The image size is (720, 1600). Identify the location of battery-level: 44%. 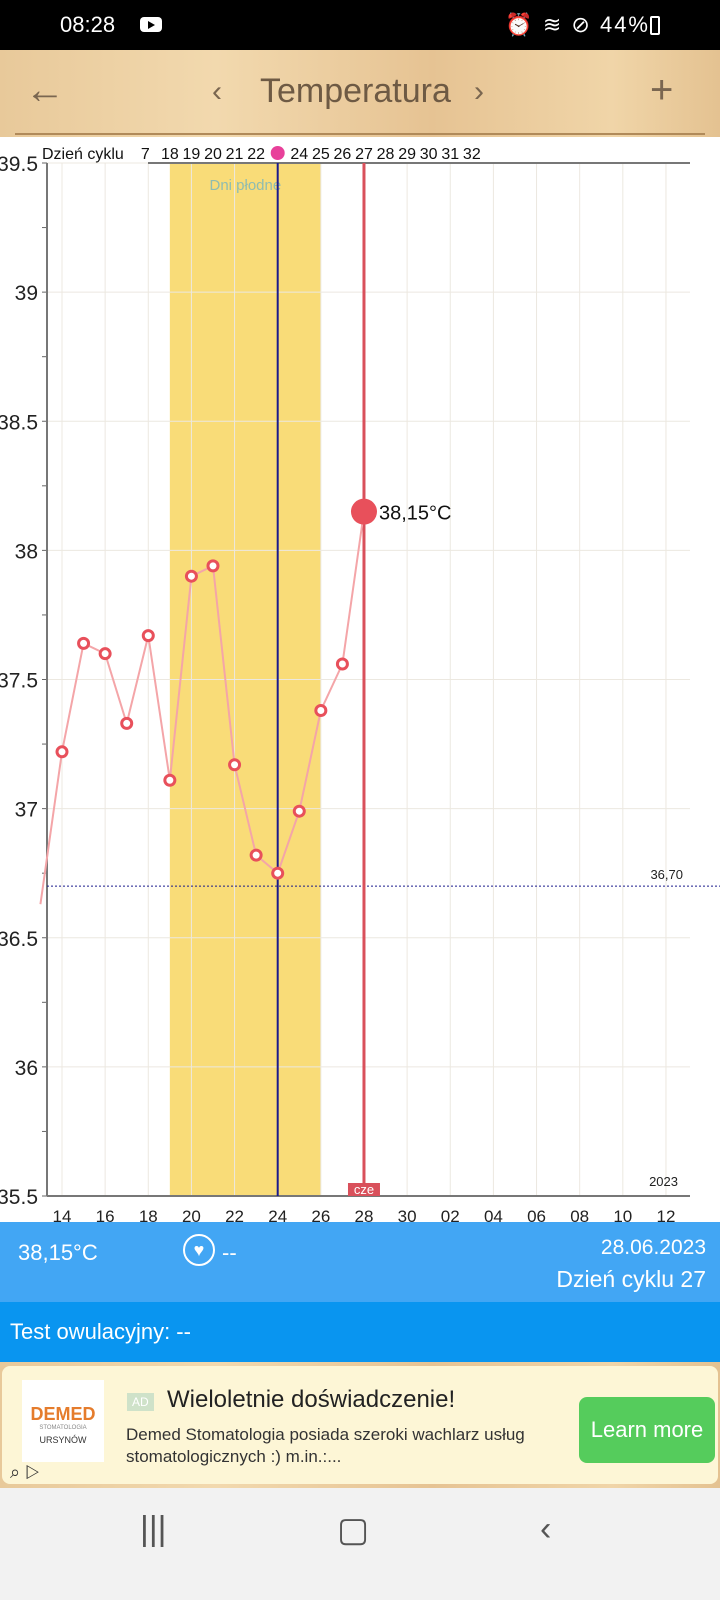
(624, 24).